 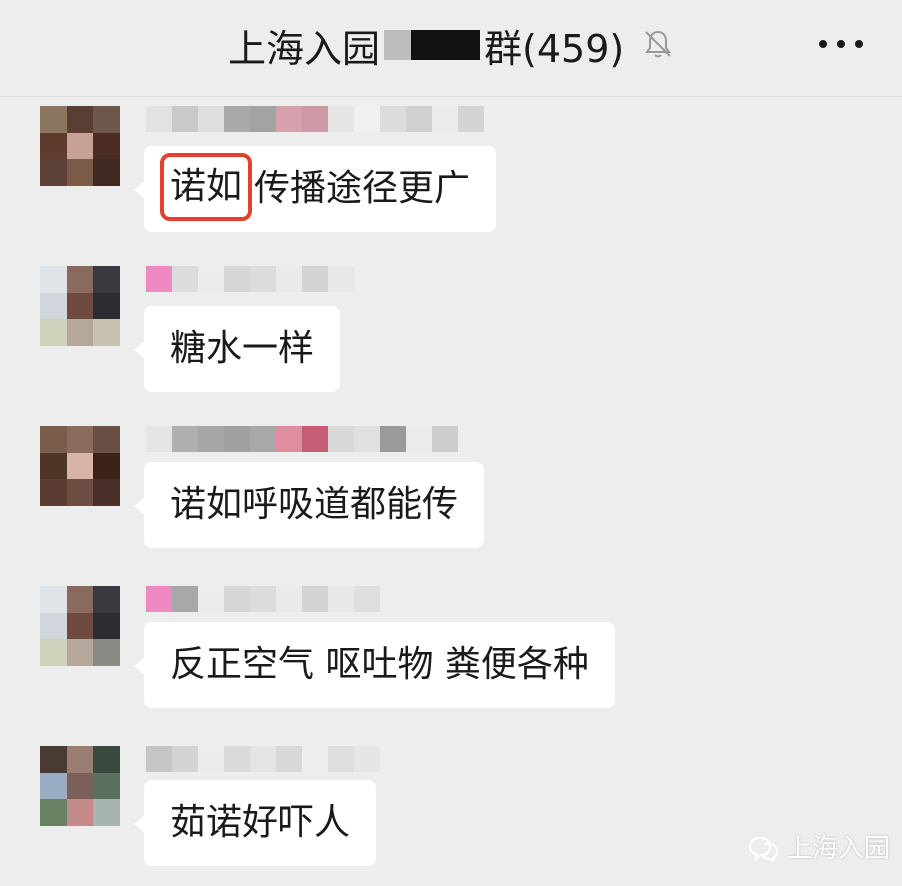 I want to click on message-text: 传播途径更广, so click(x=362, y=188).